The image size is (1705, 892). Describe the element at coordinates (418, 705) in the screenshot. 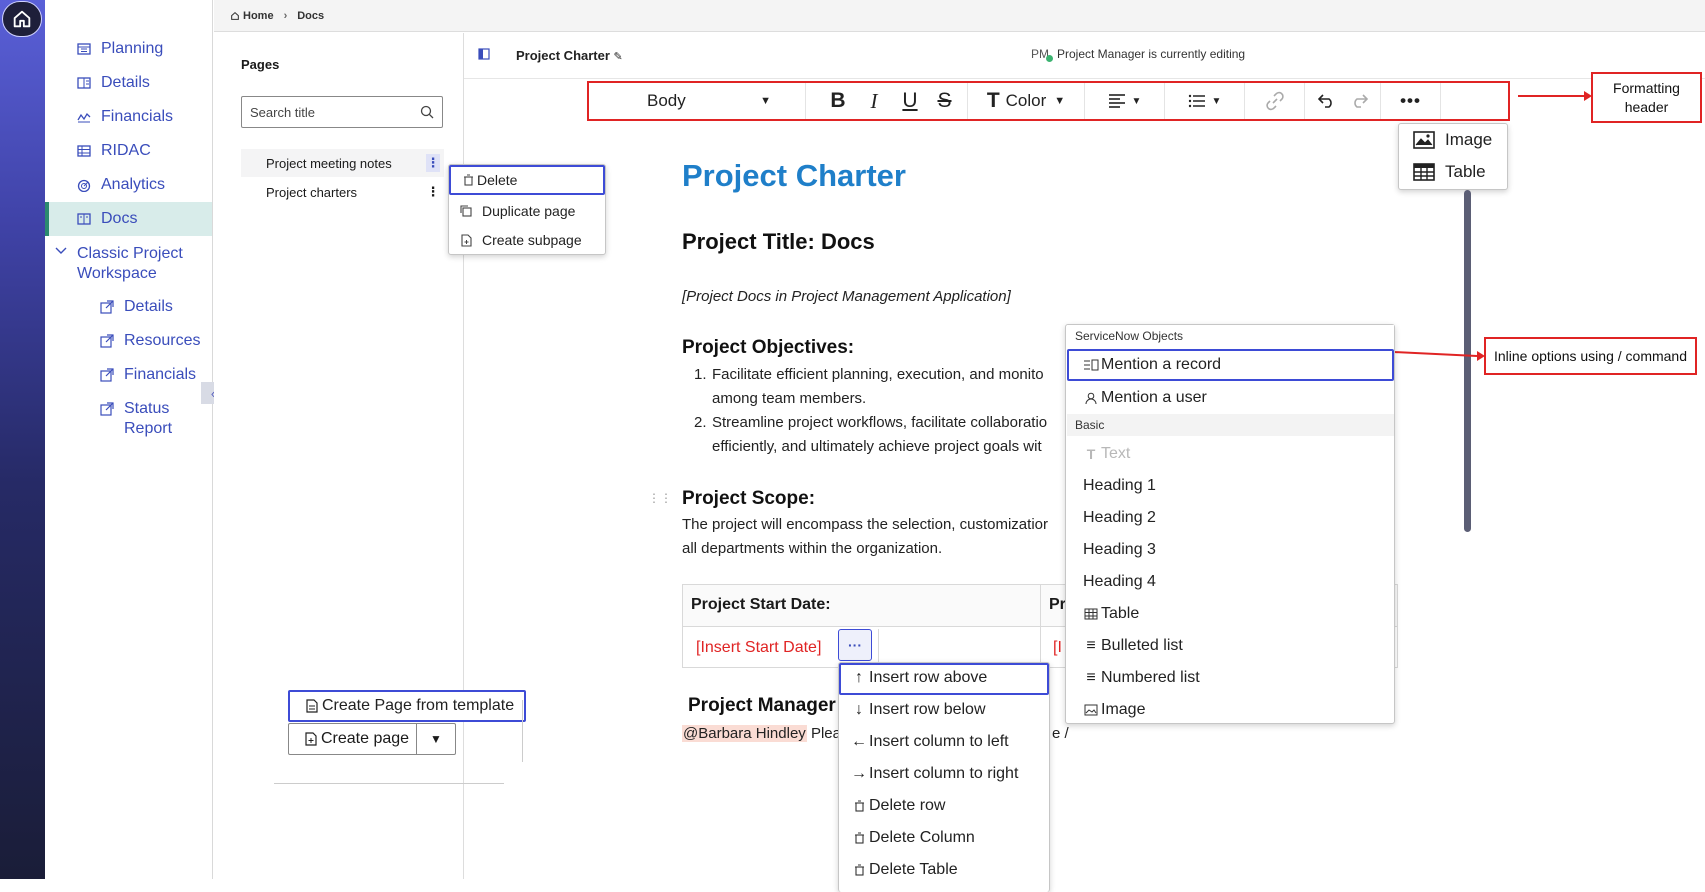

I see `button-label: Create Page from template` at that location.